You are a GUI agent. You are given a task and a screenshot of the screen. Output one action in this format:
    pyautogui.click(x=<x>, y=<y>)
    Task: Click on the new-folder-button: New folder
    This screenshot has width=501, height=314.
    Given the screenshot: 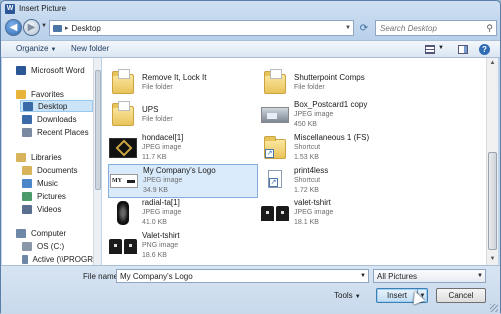 What is the action you would take?
    pyautogui.click(x=90, y=48)
    